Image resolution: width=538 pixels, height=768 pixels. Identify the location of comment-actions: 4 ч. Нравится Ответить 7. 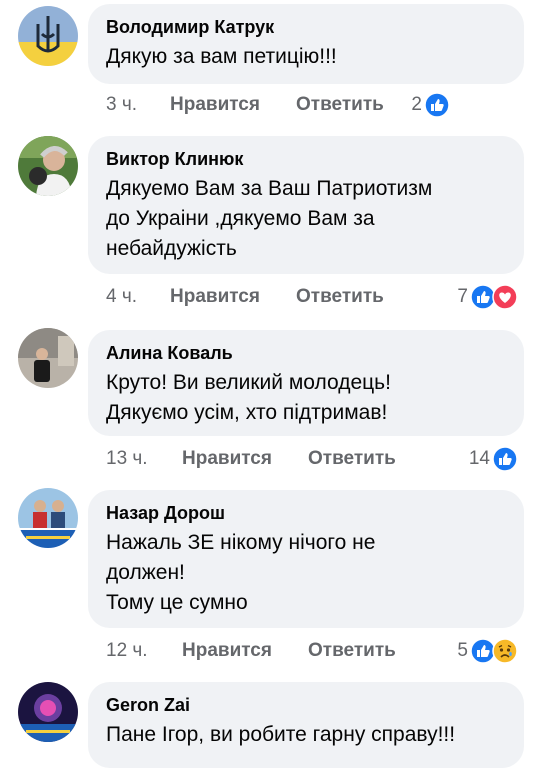
(312, 297).